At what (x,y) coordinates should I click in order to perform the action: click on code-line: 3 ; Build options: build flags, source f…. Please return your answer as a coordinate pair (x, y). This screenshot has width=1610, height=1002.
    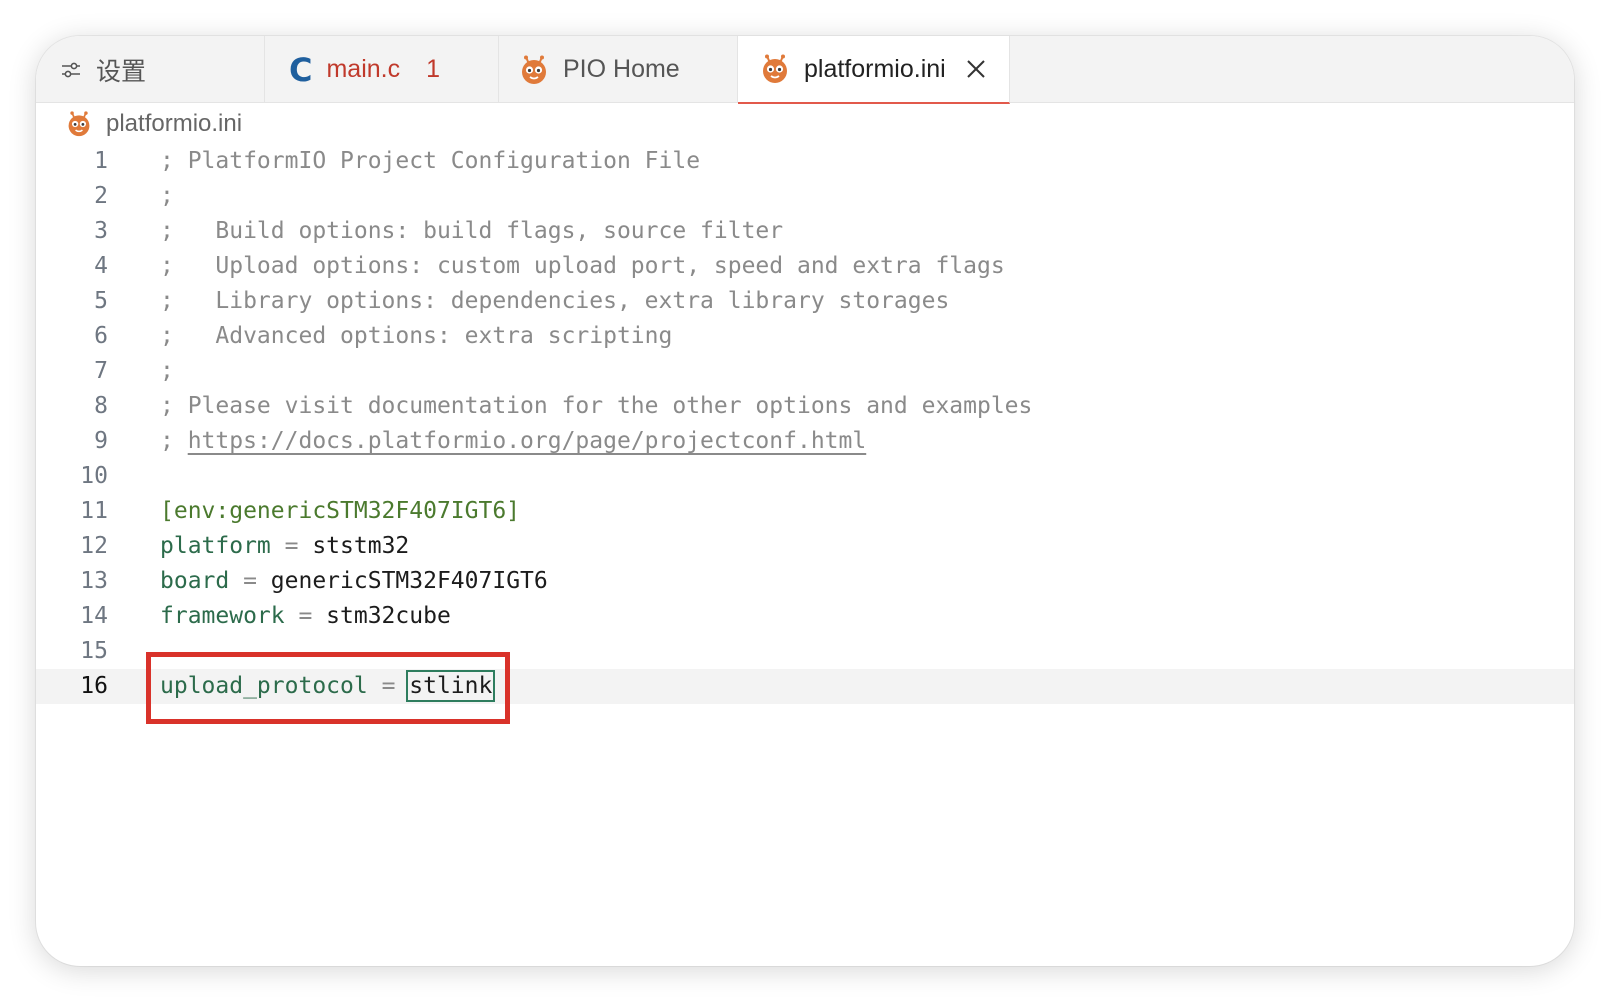
    Looking at the image, I should click on (805, 231).